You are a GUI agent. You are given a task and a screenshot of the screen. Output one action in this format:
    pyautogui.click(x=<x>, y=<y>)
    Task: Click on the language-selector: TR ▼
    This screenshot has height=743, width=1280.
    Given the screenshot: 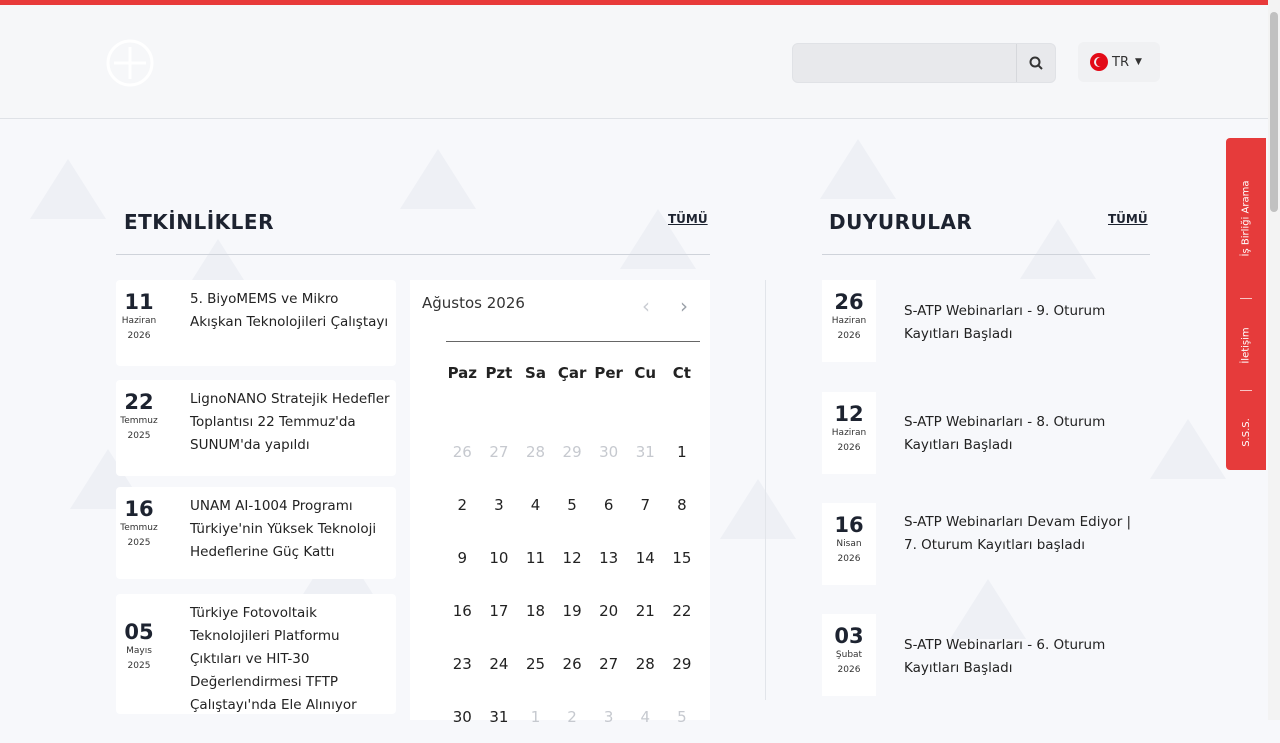 What is the action you would take?
    pyautogui.click(x=1119, y=62)
    